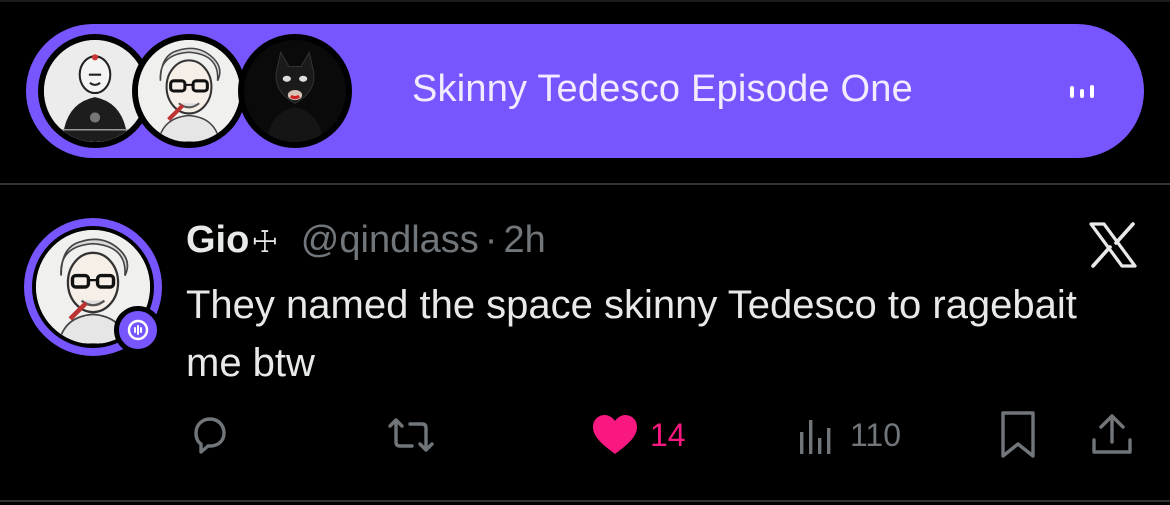 The image size is (1170, 505). I want to click on share-icon, so click(1112, 434).